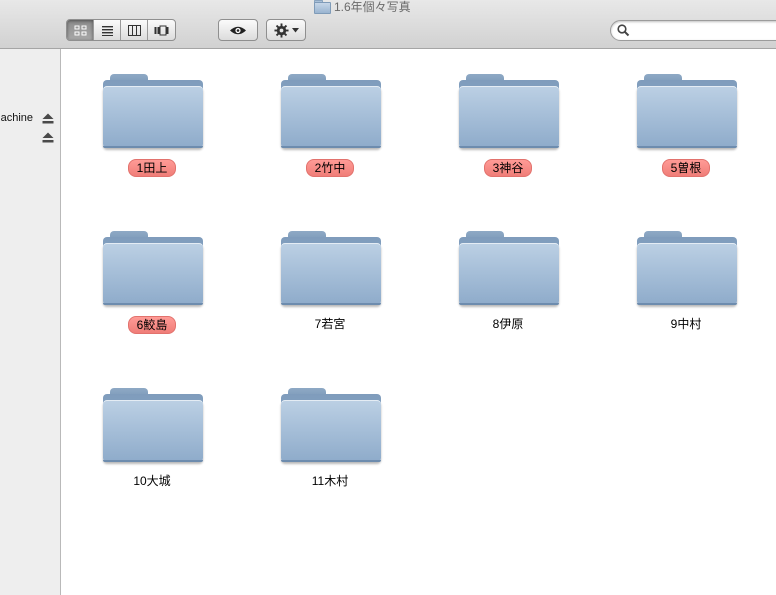 Image resolution: width=776 pixels, height=595 pixels. I want to click on eye-icon, so click(238, 30).